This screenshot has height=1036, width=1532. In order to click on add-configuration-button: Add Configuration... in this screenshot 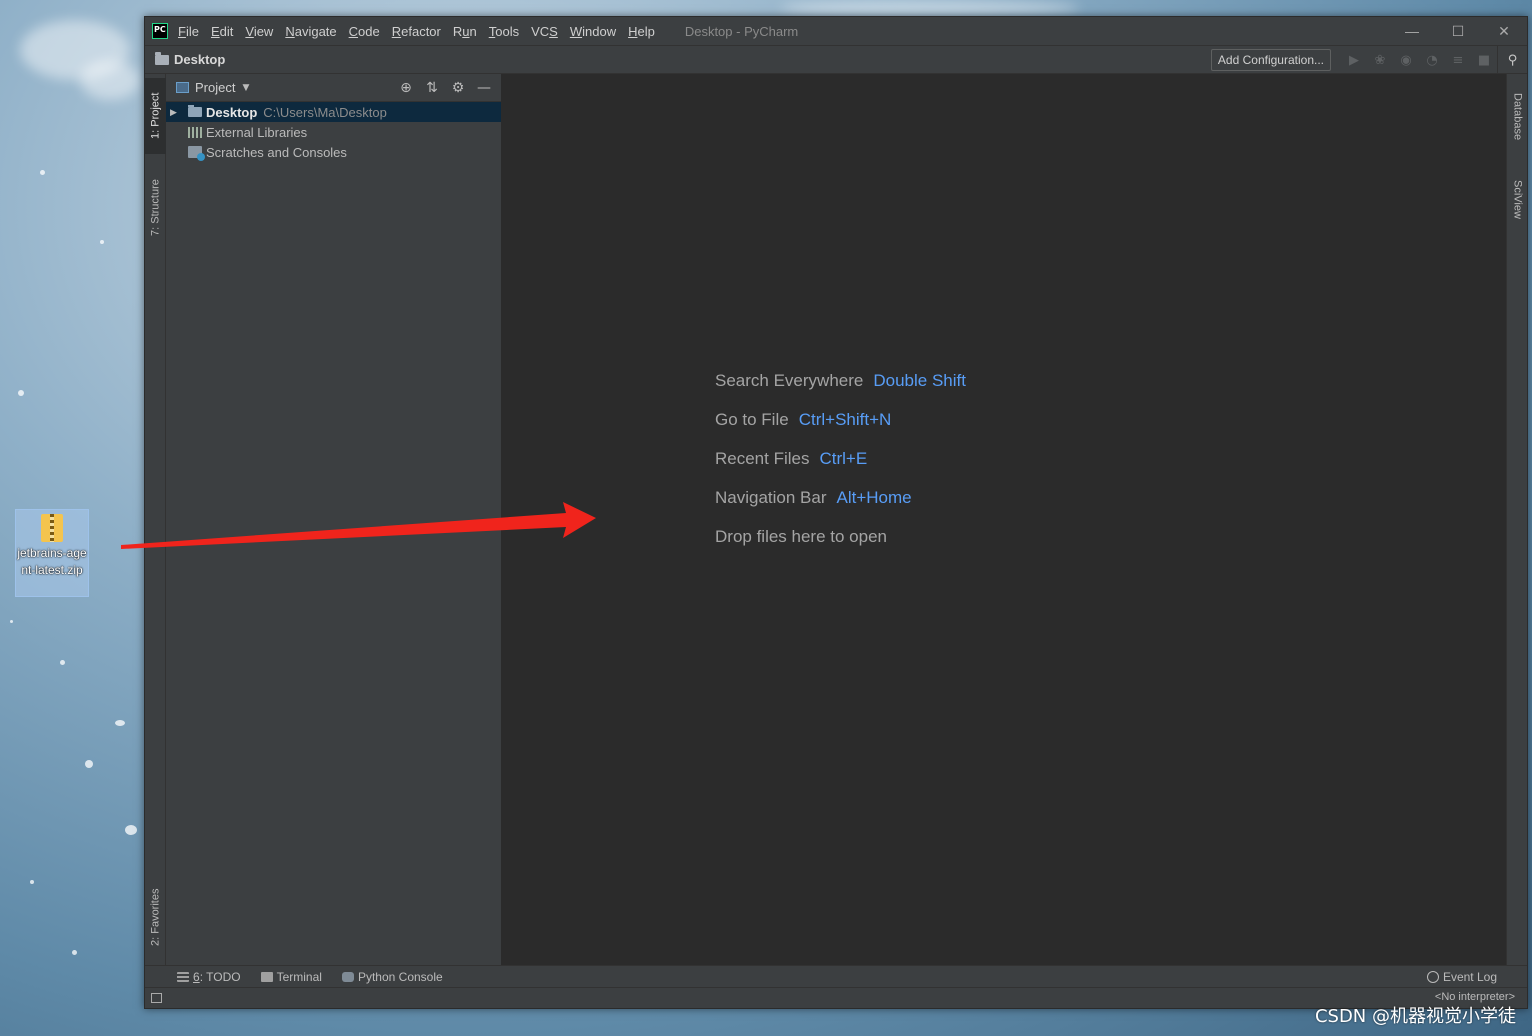, I will do `click(1270, 60)`.